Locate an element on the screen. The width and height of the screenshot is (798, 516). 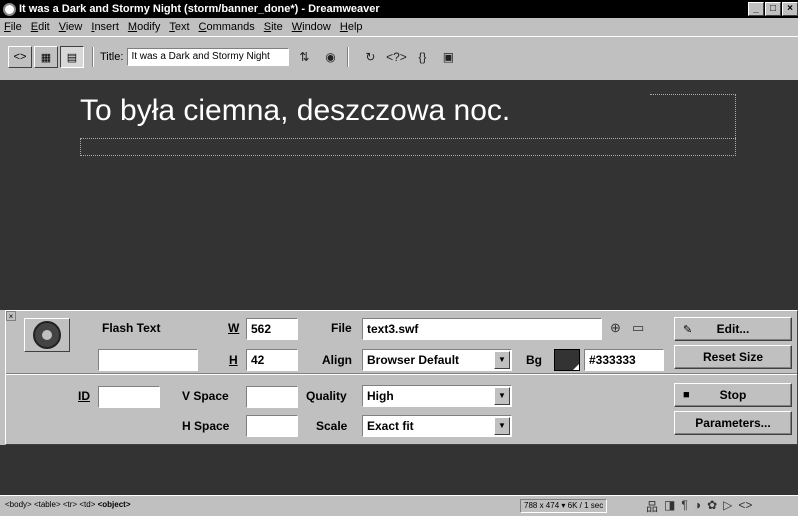
close-panel-icon: × is located at coordinates (11, 316).